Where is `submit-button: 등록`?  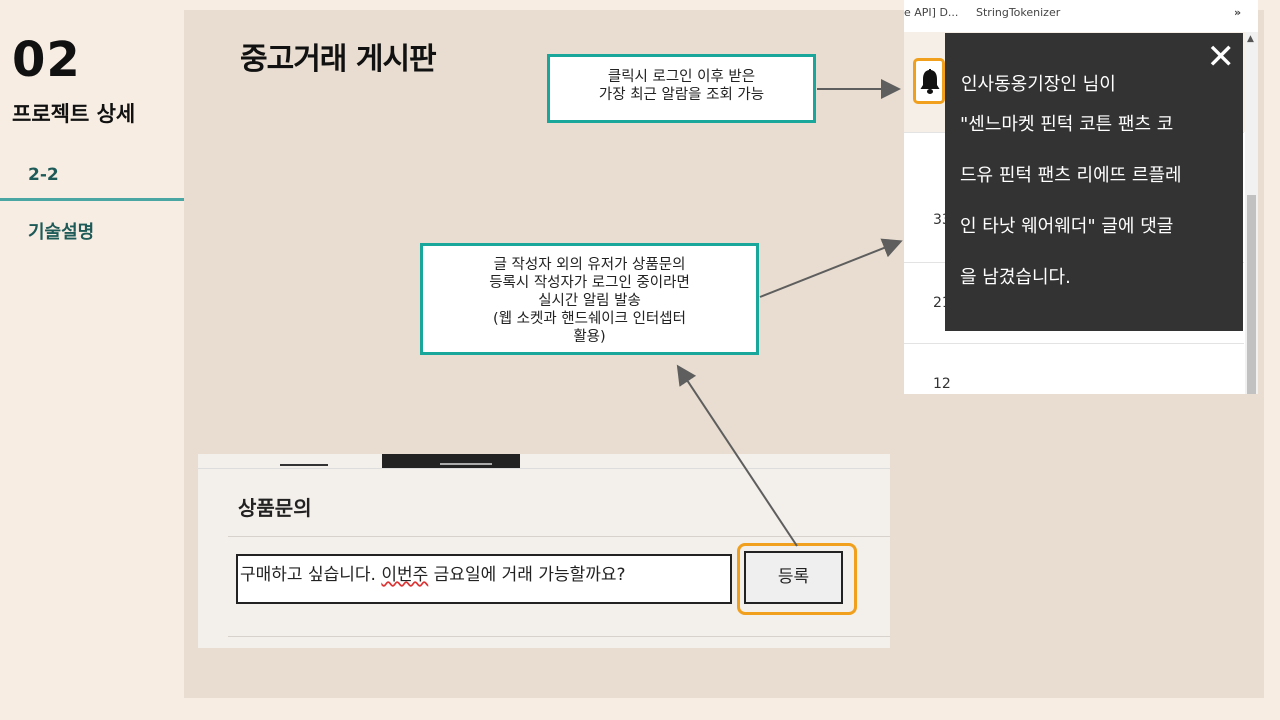 submit-button: 등록 is located at coordinates (793, 577).